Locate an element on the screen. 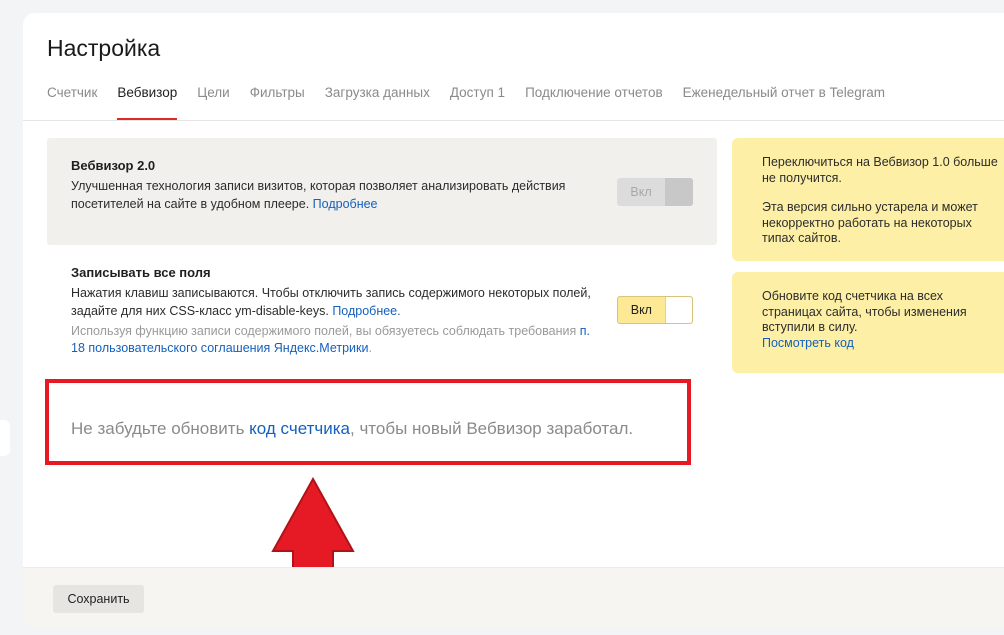 The width and height of the screenshot is (1004, 635). webvisor2-toggle: Вкл is located at coordinates (655, 192).